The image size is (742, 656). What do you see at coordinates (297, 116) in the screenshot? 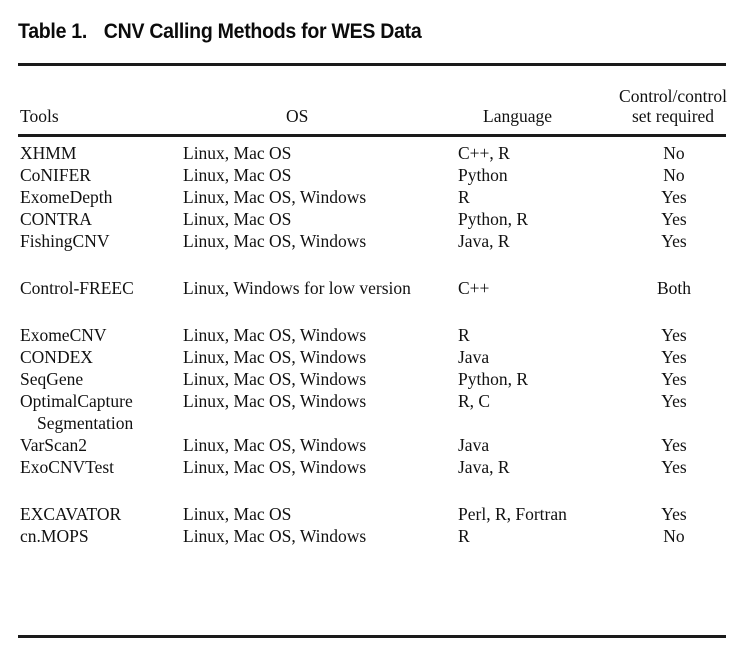
I see `column-header-os: OS` at bounding box center [297, 116].